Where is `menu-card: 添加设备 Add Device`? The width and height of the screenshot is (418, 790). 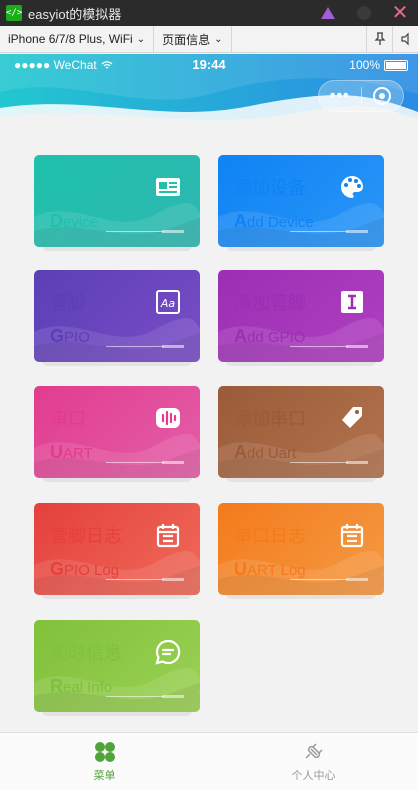 menu-card: 添加设备 Add Device is located at coordinates (301, 201).